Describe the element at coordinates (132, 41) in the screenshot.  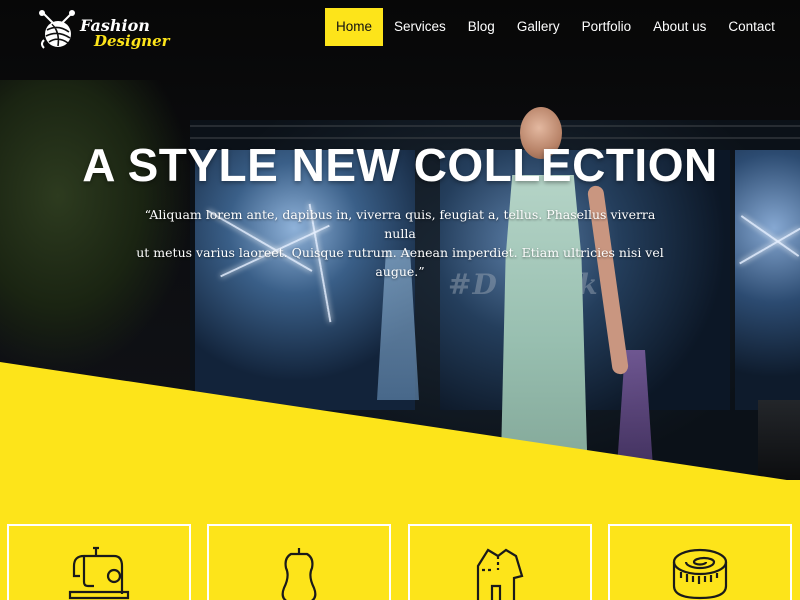
I see `logo-text-designer: Designer` at that location.